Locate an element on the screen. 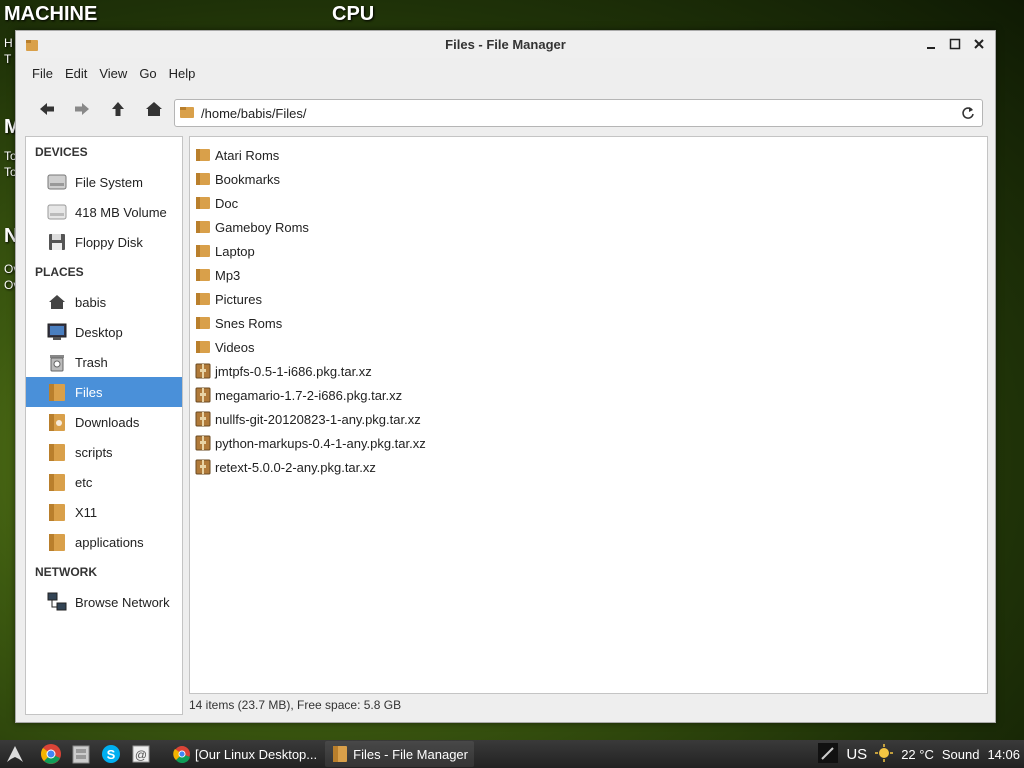  folder-item: Videos is located at coordinates (590, 347).